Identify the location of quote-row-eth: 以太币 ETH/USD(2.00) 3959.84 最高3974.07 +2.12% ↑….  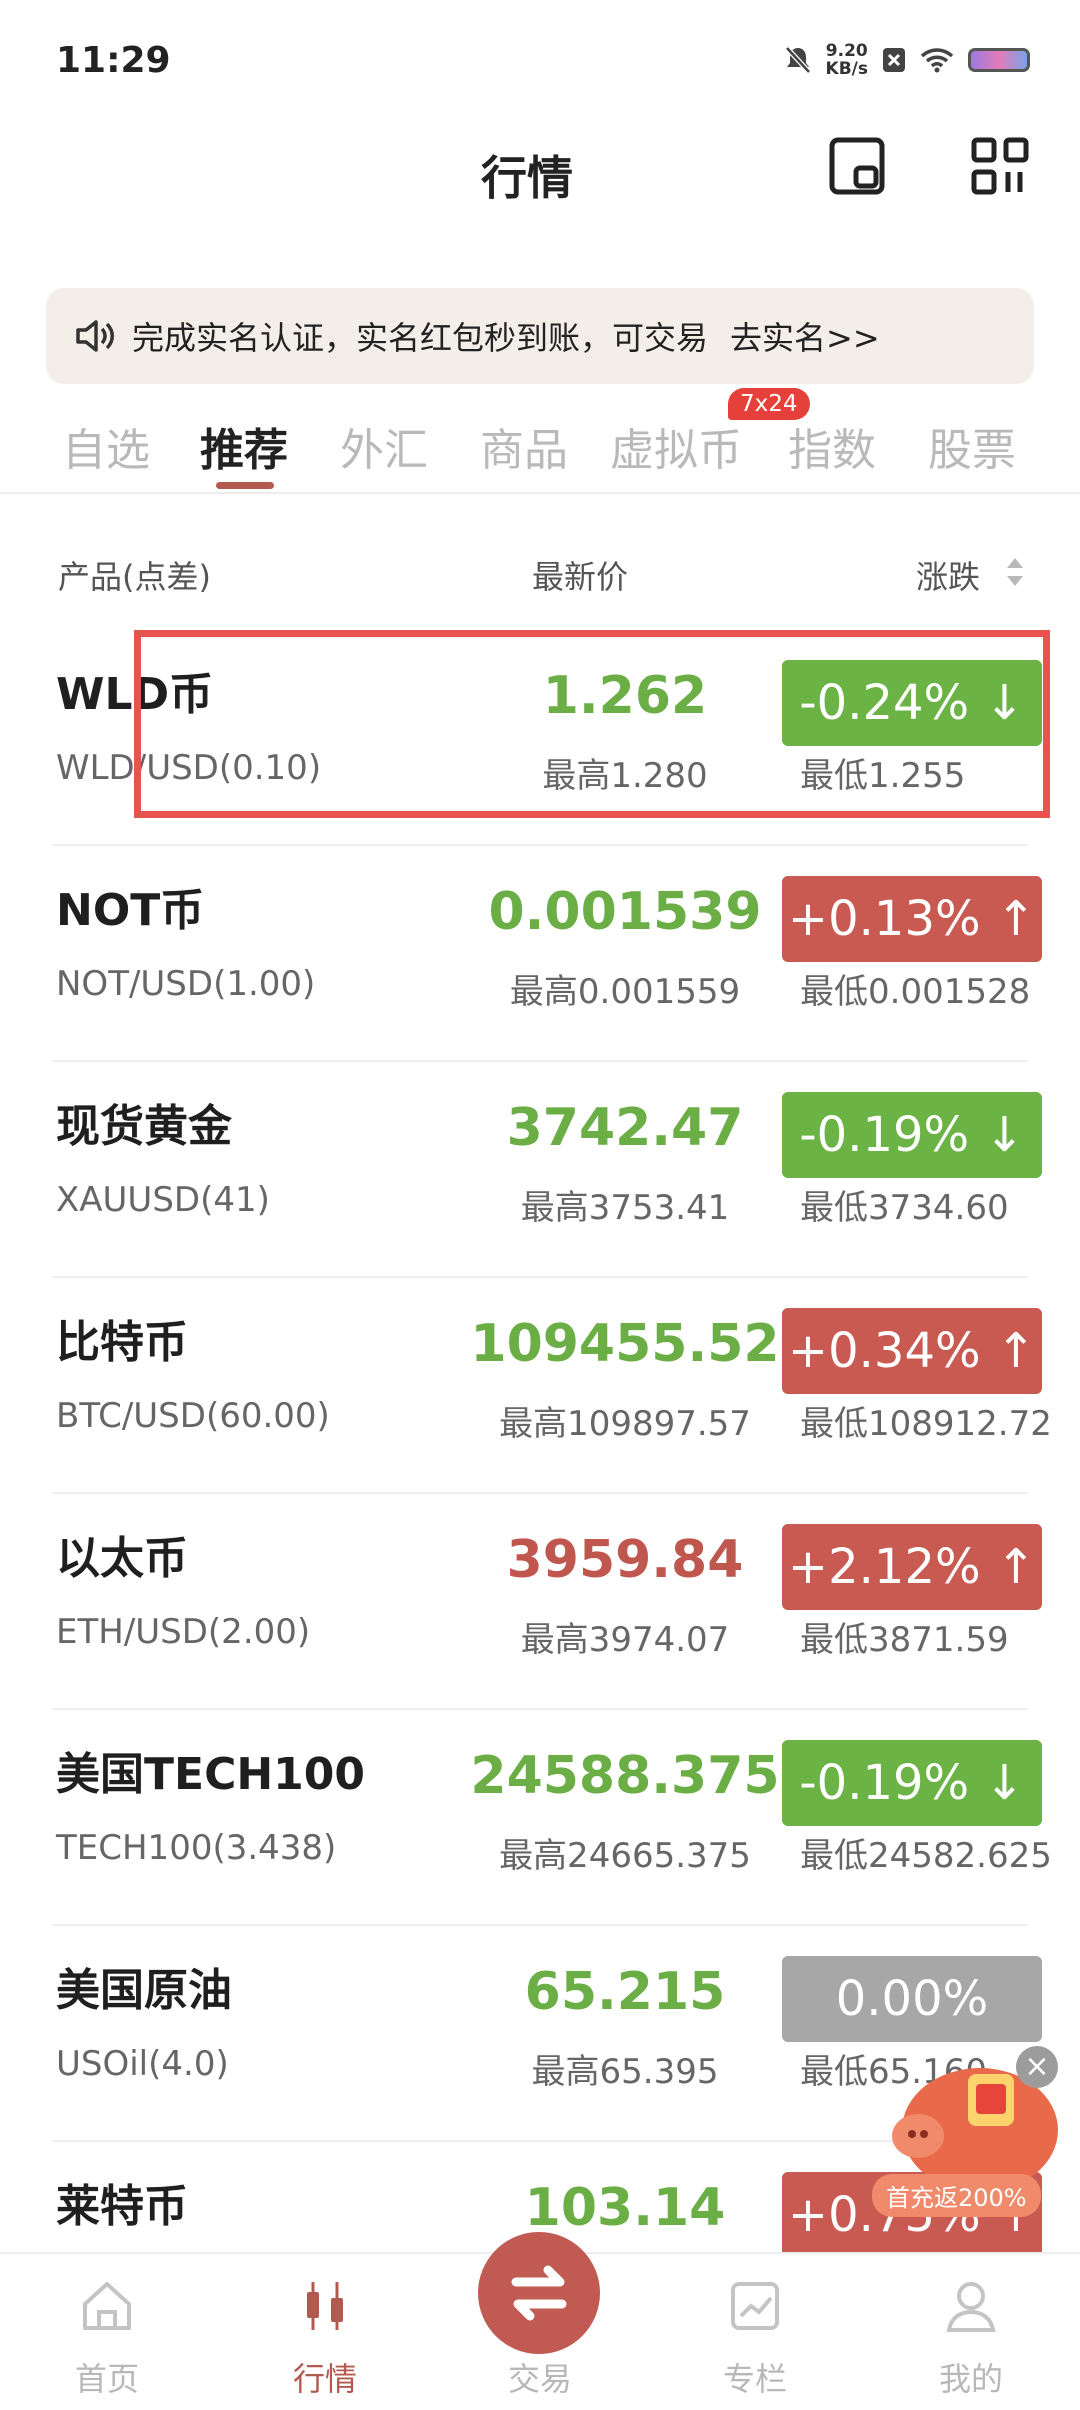
(540, 1602).